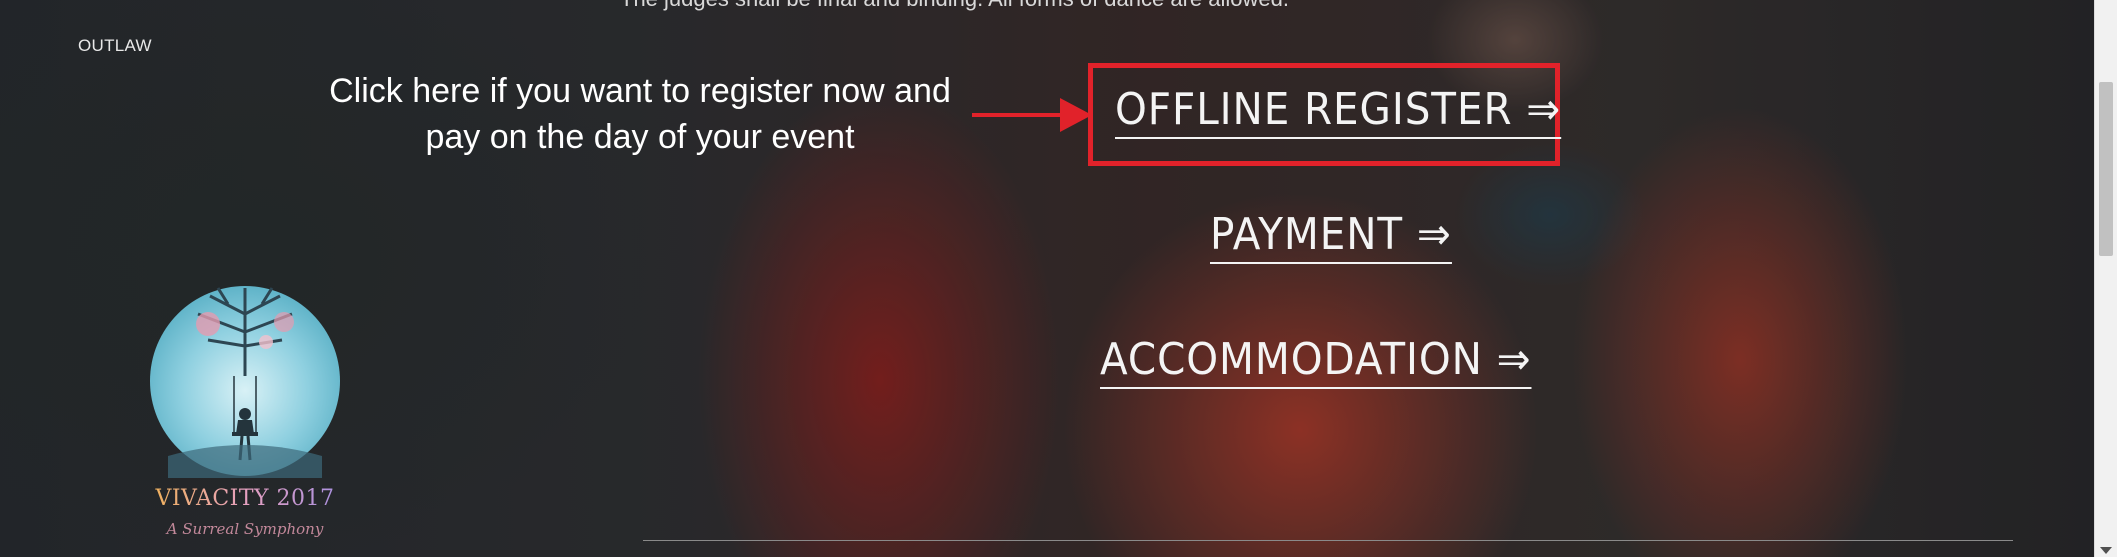 The image size is (2117, 557). What do you see at coordinates (115, 45) in the screenshot?
I see `category-label: OUTLAW` at bounding box center [115, 45].